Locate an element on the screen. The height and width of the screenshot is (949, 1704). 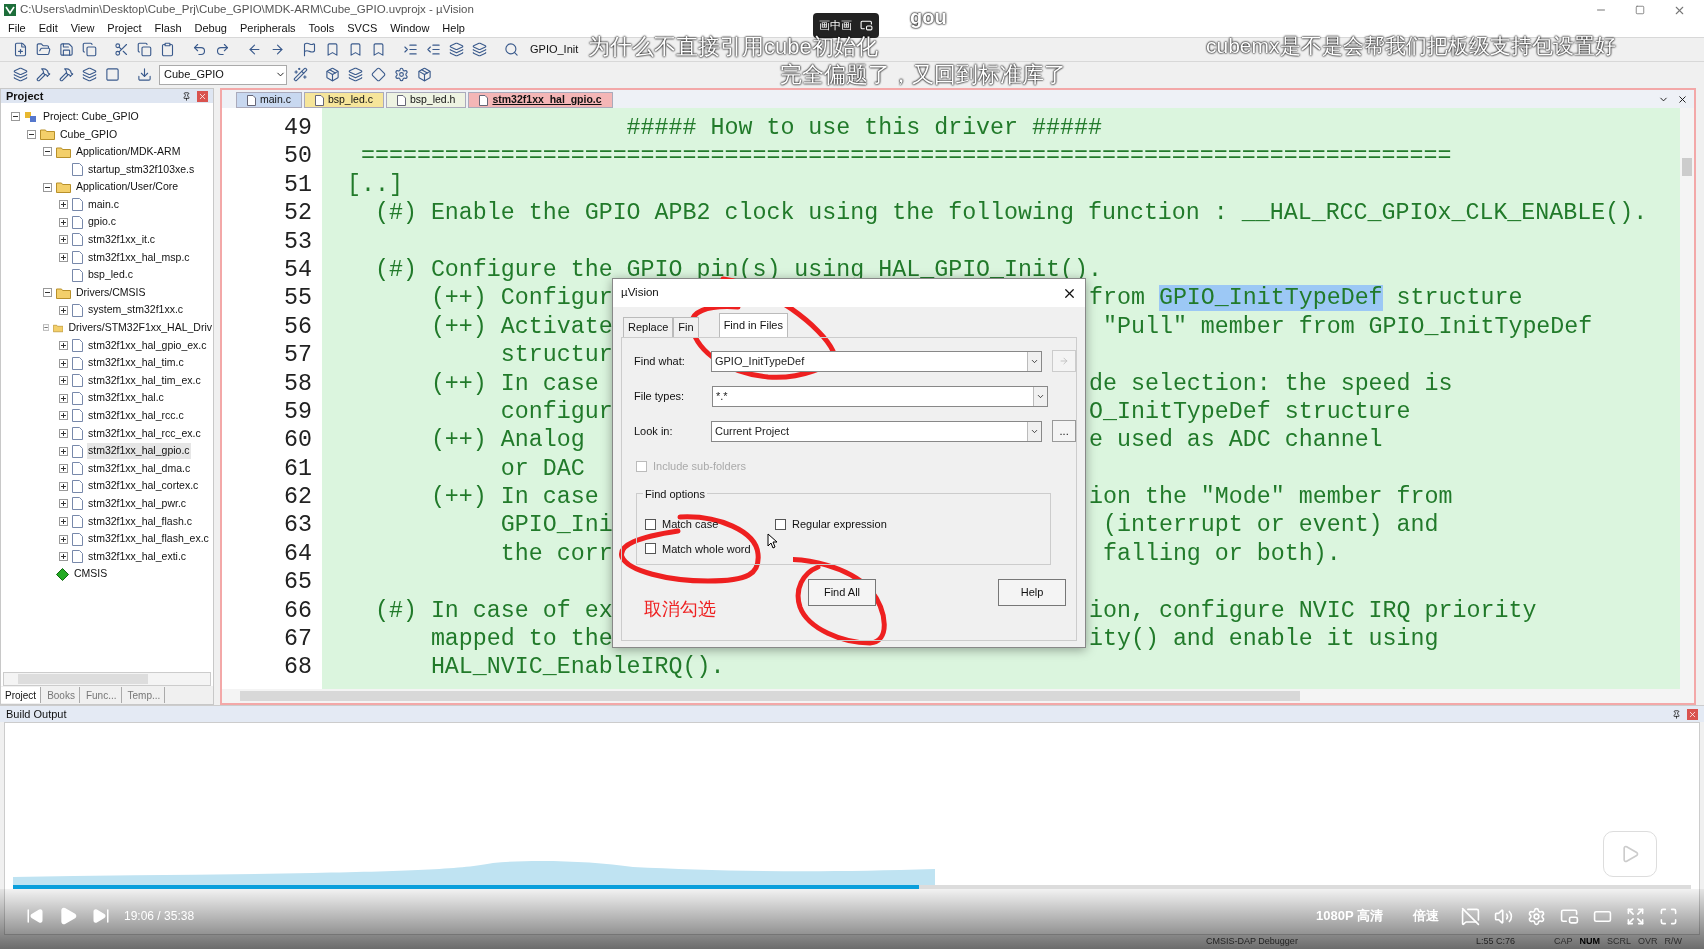
menu-item: SVCS is located at coordinates (362, 28).